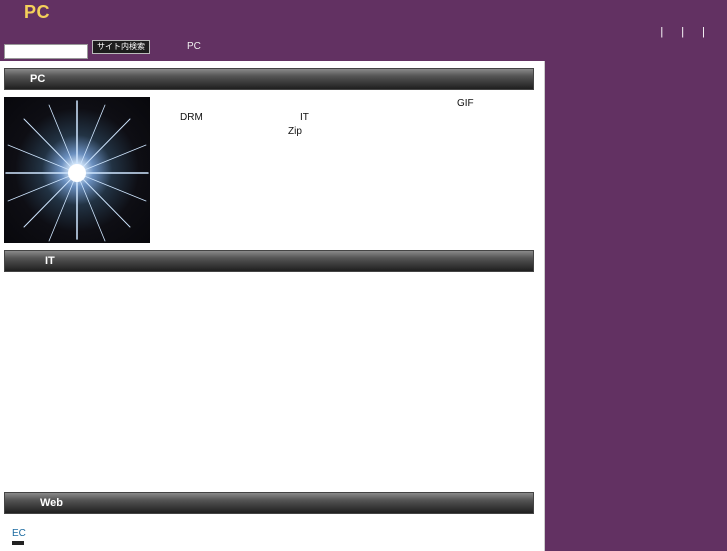 Image resolution: width=727 pixels, height=551 pixels. Describe the element at coordinates (194, 46) in the screenshot. I see `breadcrumb: PC` at that location.